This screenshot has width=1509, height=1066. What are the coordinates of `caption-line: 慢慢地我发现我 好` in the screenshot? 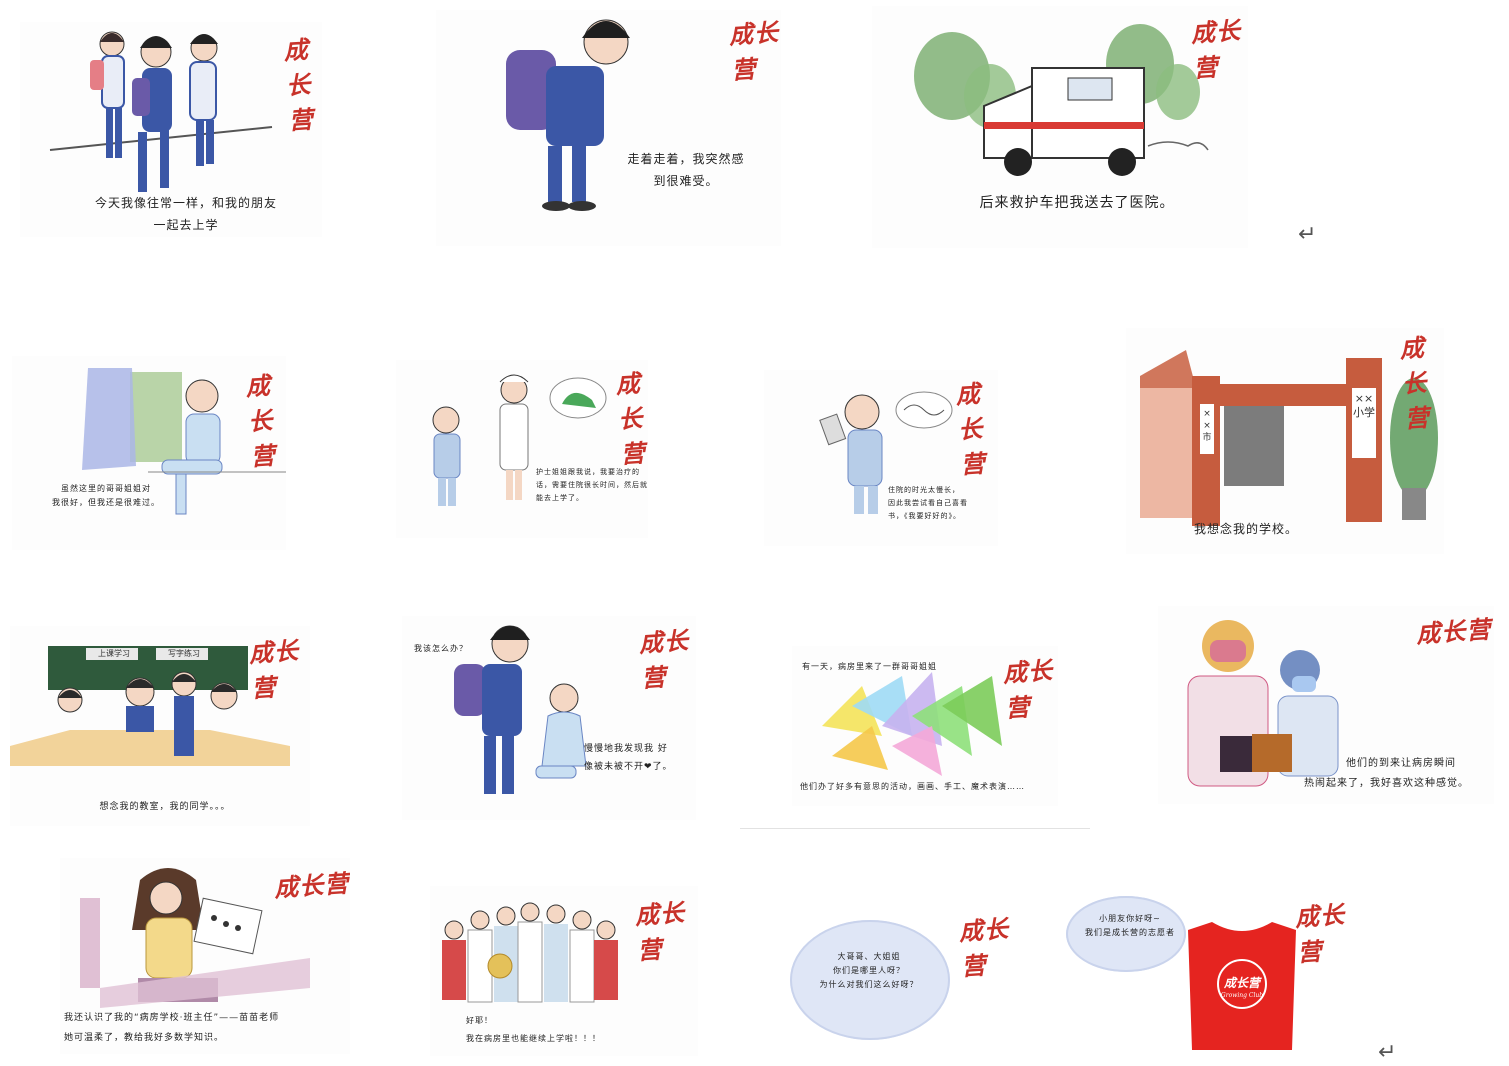 It's located at (626, 749).